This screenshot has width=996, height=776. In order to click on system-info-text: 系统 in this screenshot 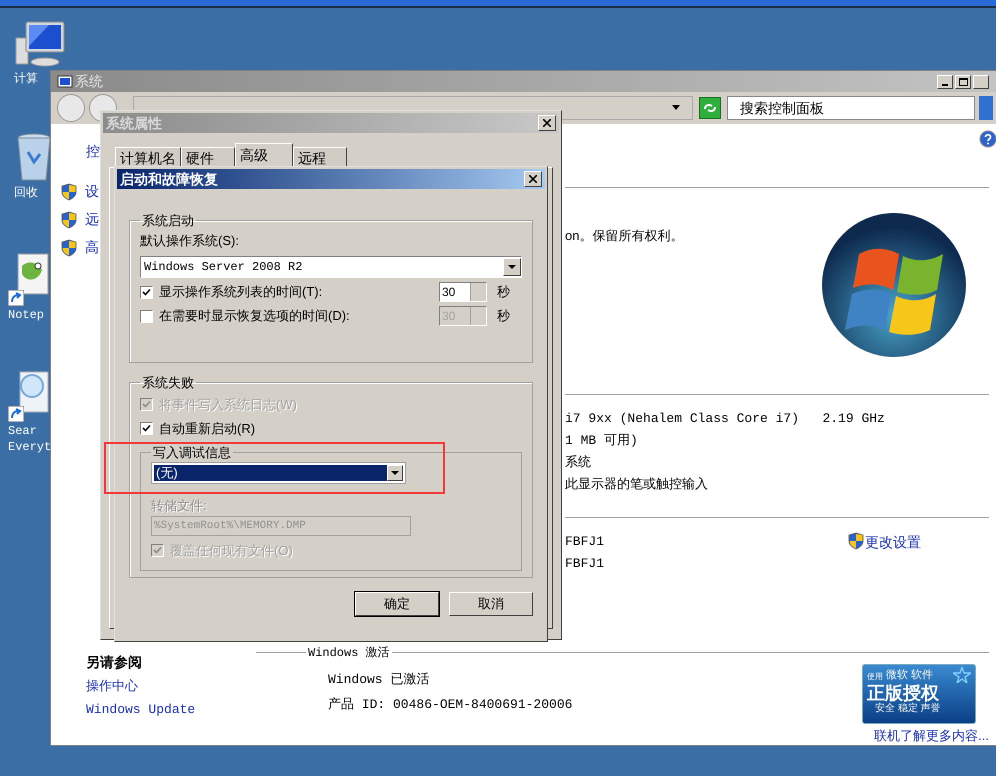, I will do `click(578, 462)`.